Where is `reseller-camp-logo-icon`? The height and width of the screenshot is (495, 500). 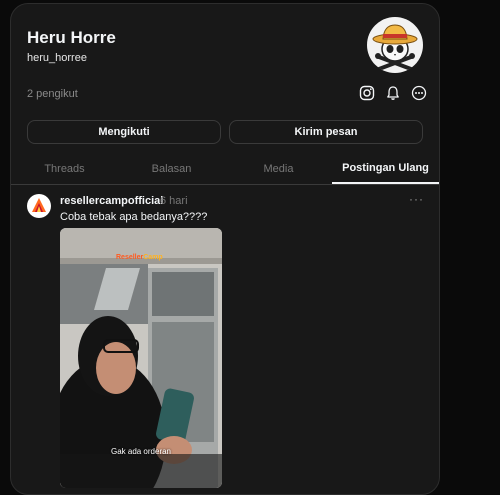 reseller-camp-logo-icon is located at coordinates (39, 205).